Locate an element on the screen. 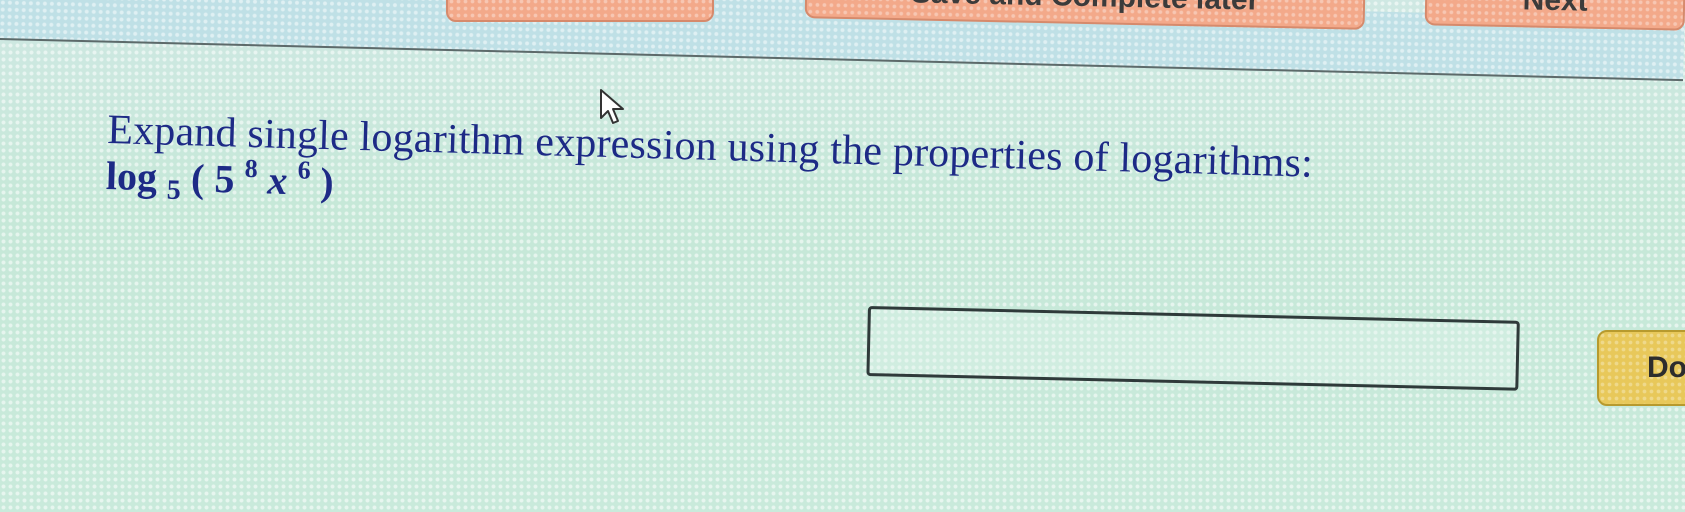 This screenshot has width=1685, height=512. answer-input is located at coordinates (1193, 348).